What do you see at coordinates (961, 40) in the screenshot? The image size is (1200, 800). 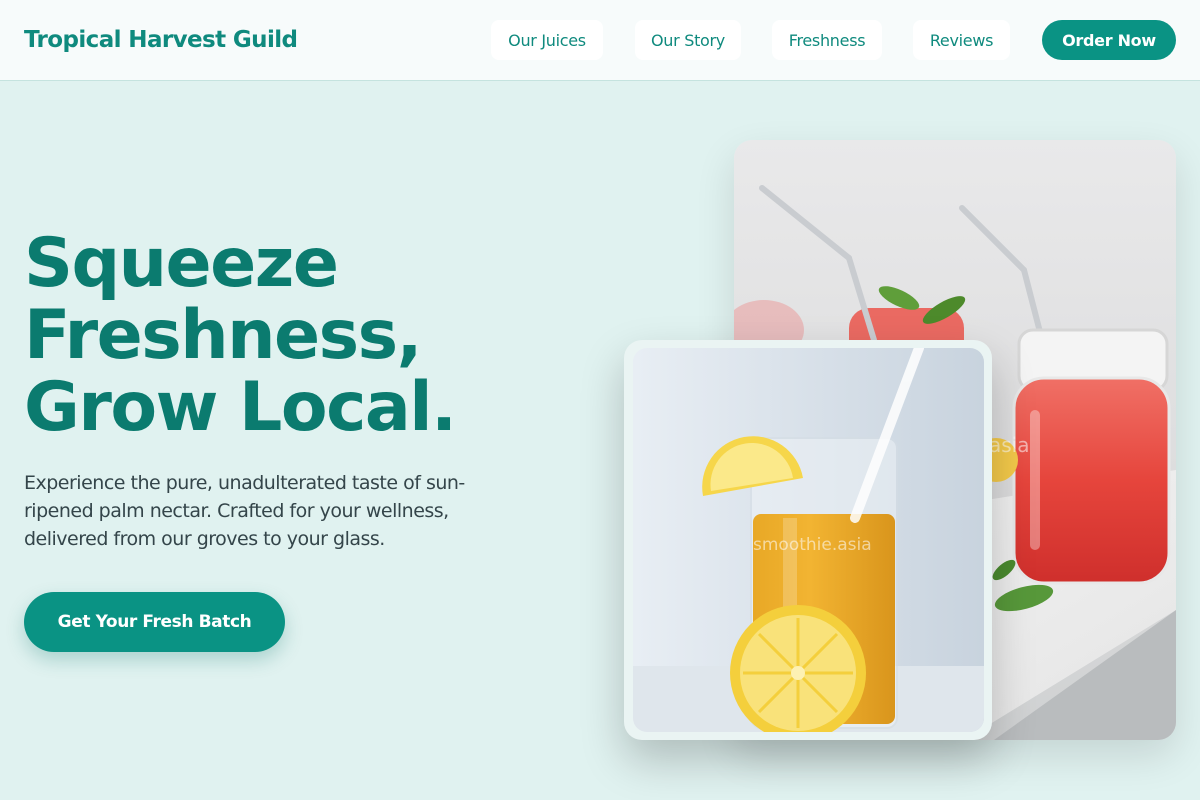 I see `nav-reviews: Reviews` at bounding box center [961, 40].